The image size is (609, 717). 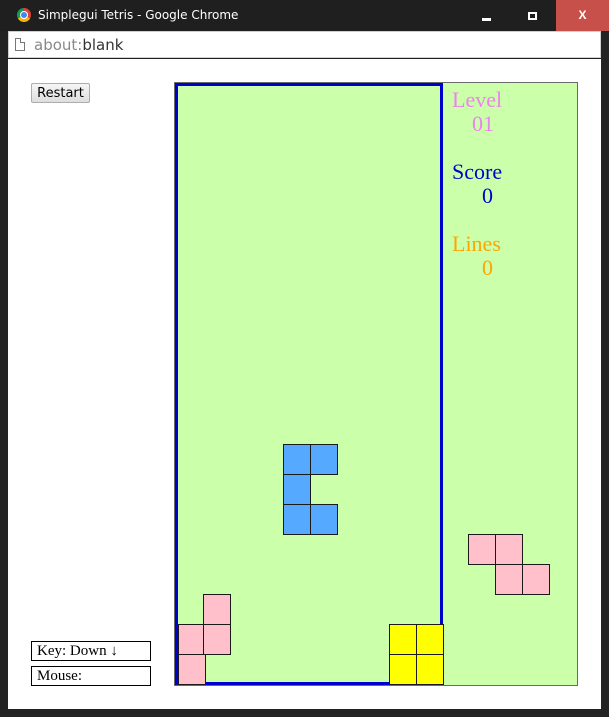 I want to click on level-value: 01, so click(x=483, y=123).